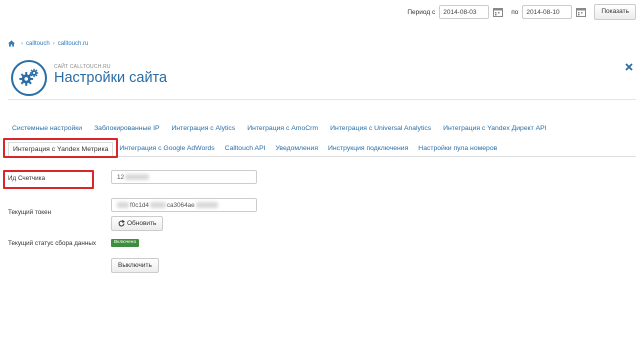  What do you see at coordinates (297, 149) in the screenshot?
I see `tab-notifications: Уведомления` at bounding box center [297, 149].